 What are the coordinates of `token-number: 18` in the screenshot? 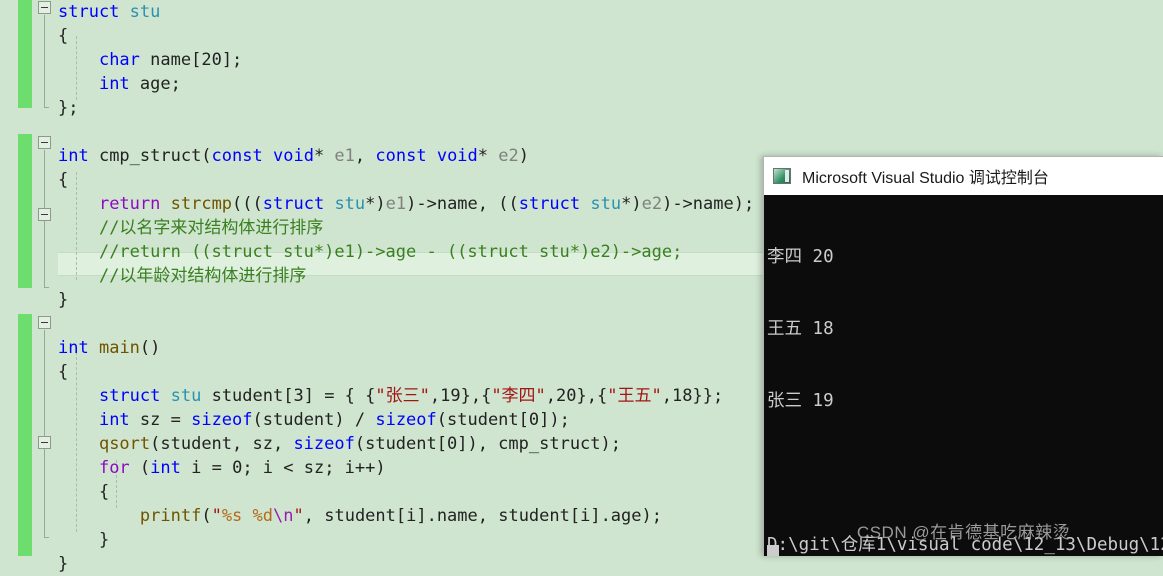 It's located at (682, 396).